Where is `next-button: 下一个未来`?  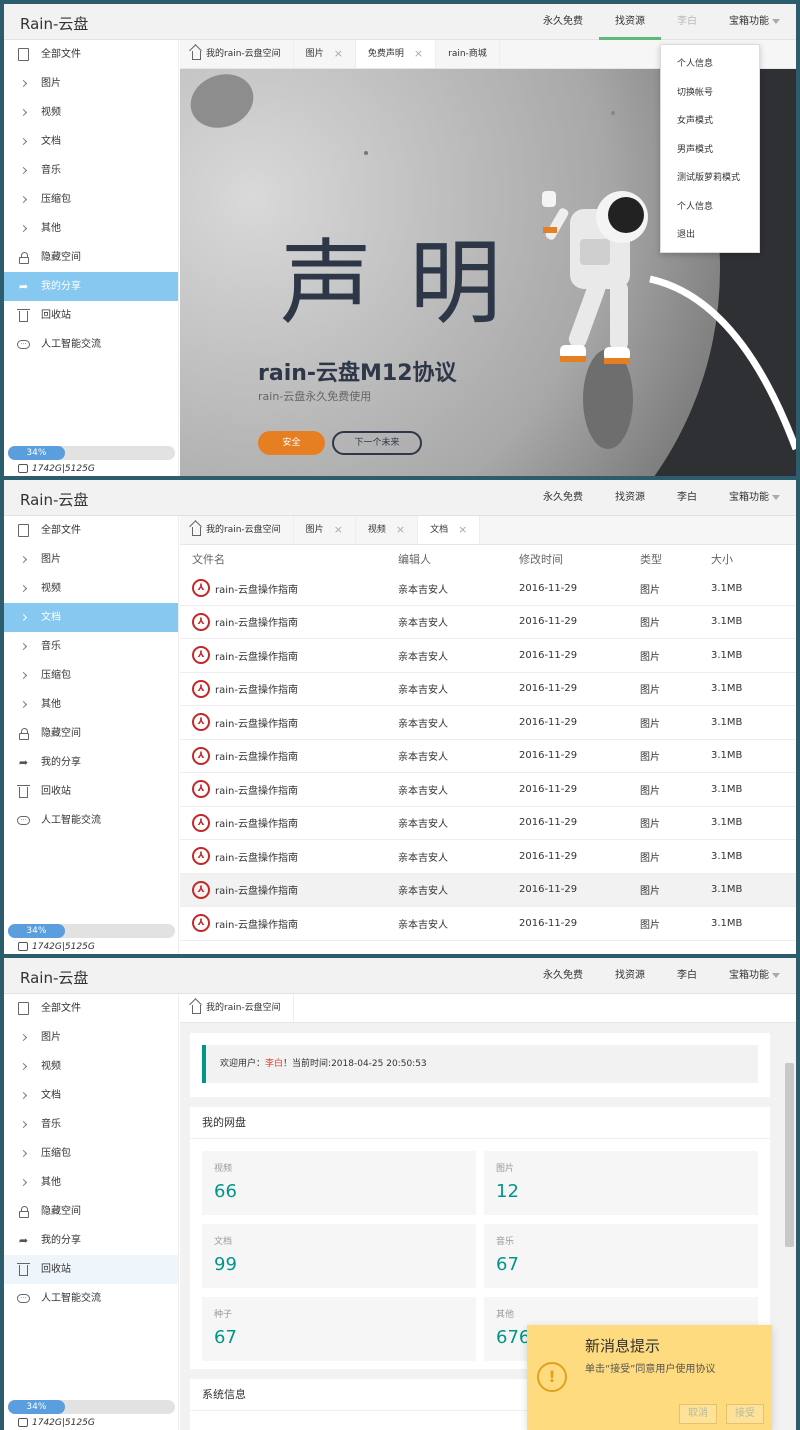
next-button: 下一个未来 is located at coordinates (377, 443).